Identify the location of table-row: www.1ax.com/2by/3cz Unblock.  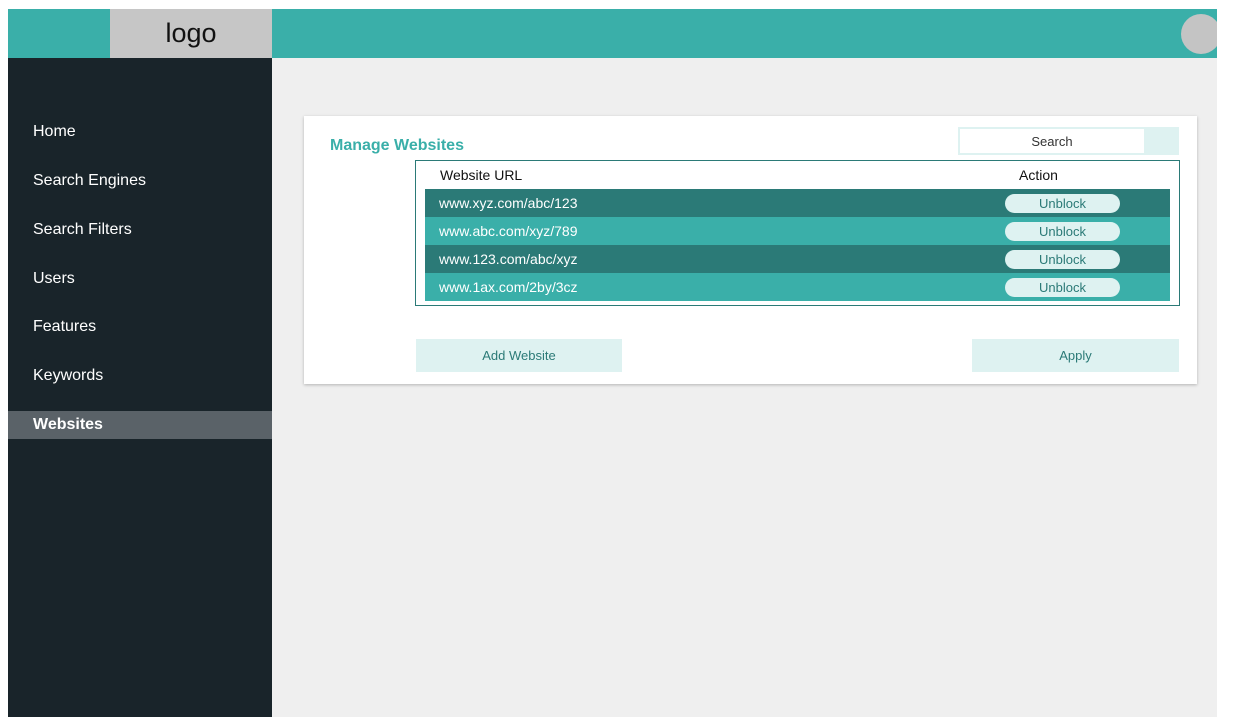
(797, 287).